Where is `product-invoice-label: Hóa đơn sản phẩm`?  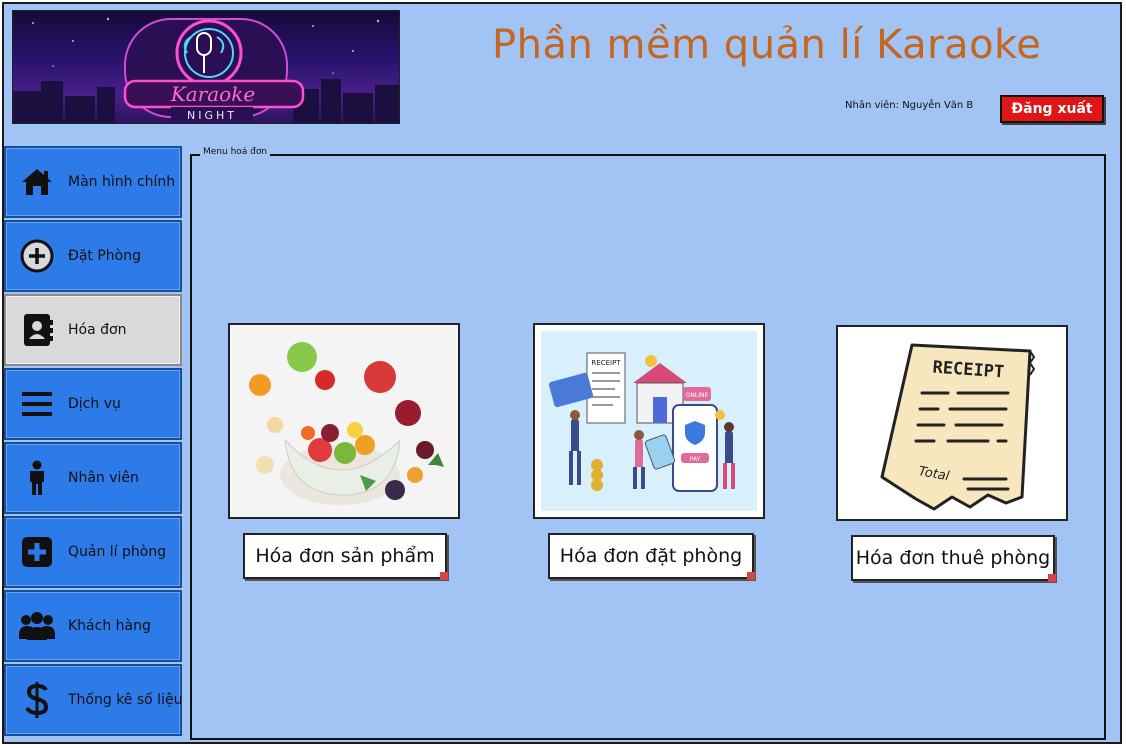
product-invoice-label: Hóa đơn sản phẩm is located at coordinates (345, 556).